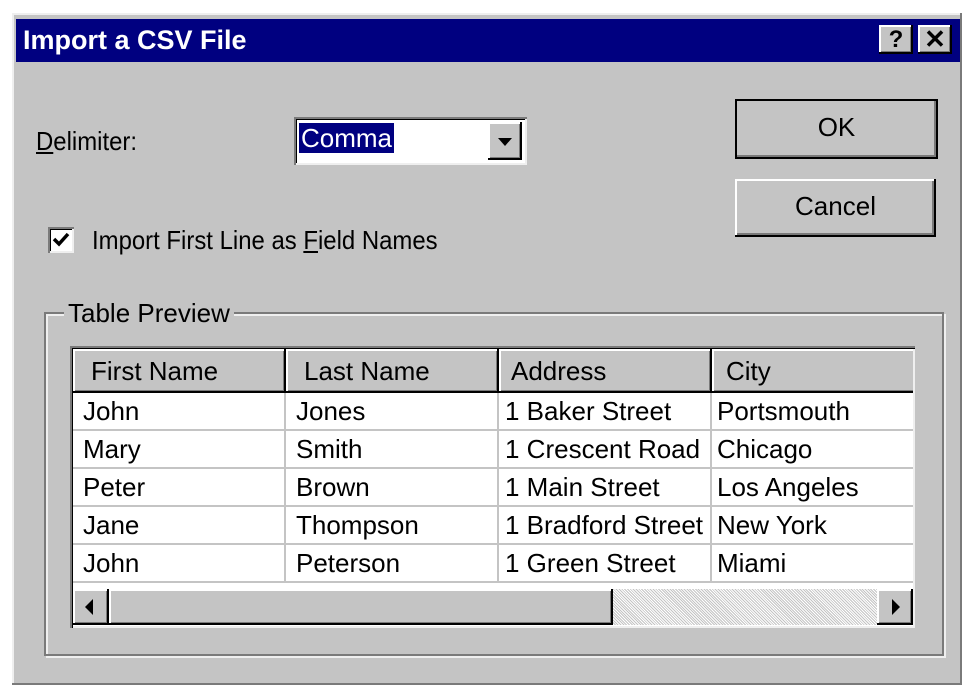 The width and height of the screenshot is (966, 687). What do you see at coordinates (812, 412) in the screenshot?
I see `table-cell: Portsmouth` at bounding box center [812, 412].